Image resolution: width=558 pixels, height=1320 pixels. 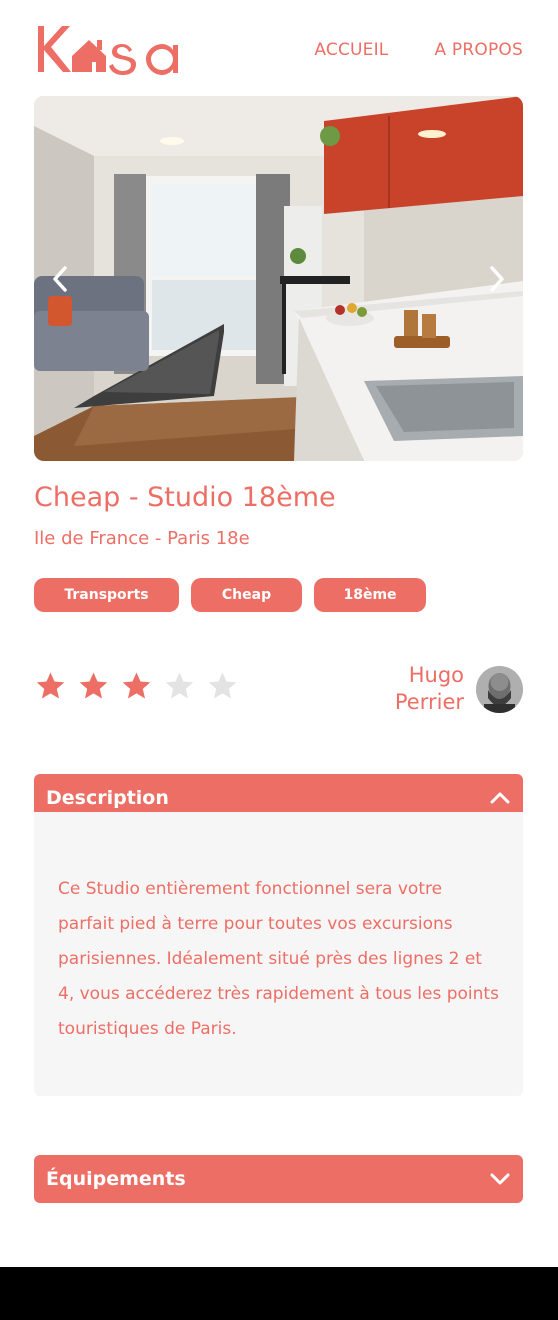 What do you see at coordinates (278, 1179) in the screenshot?
I see `equipments-toggle: Équipements` at bounding box center [278, 1179].